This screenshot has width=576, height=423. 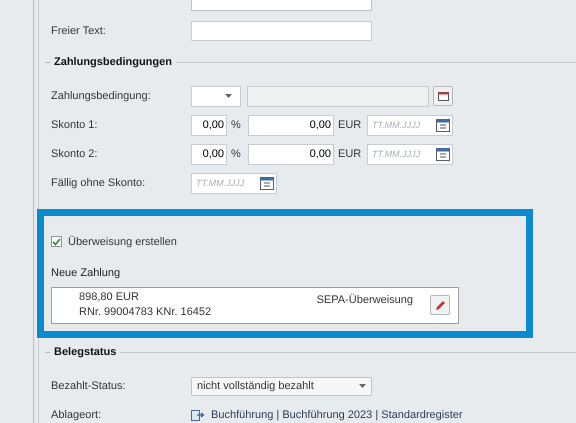 I want to click on checkbox, so click(x=56, y=242).